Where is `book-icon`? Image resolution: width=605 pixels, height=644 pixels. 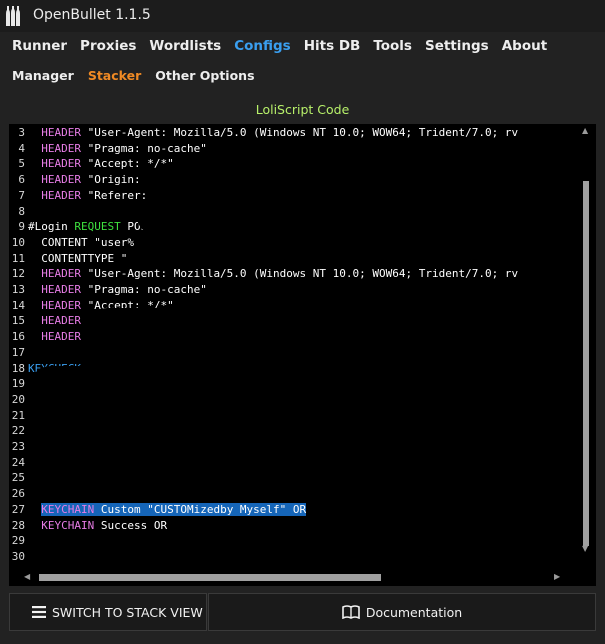 book-icon is located at coordinates (351, 612).